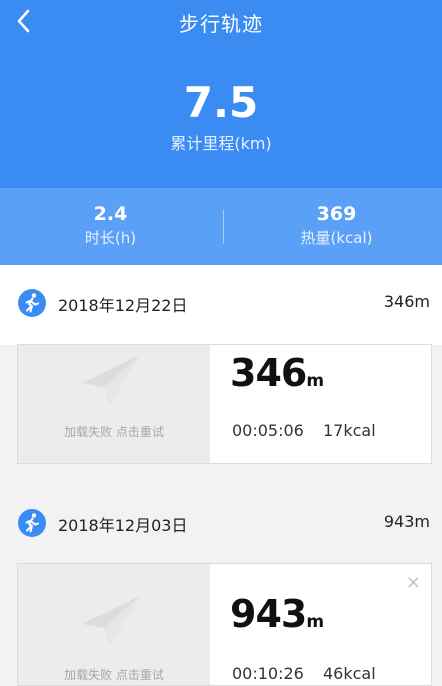 The width and height of the screenshot is (442, 686). I want to click on day-date: 2018年12月22日, so click(123, 305).